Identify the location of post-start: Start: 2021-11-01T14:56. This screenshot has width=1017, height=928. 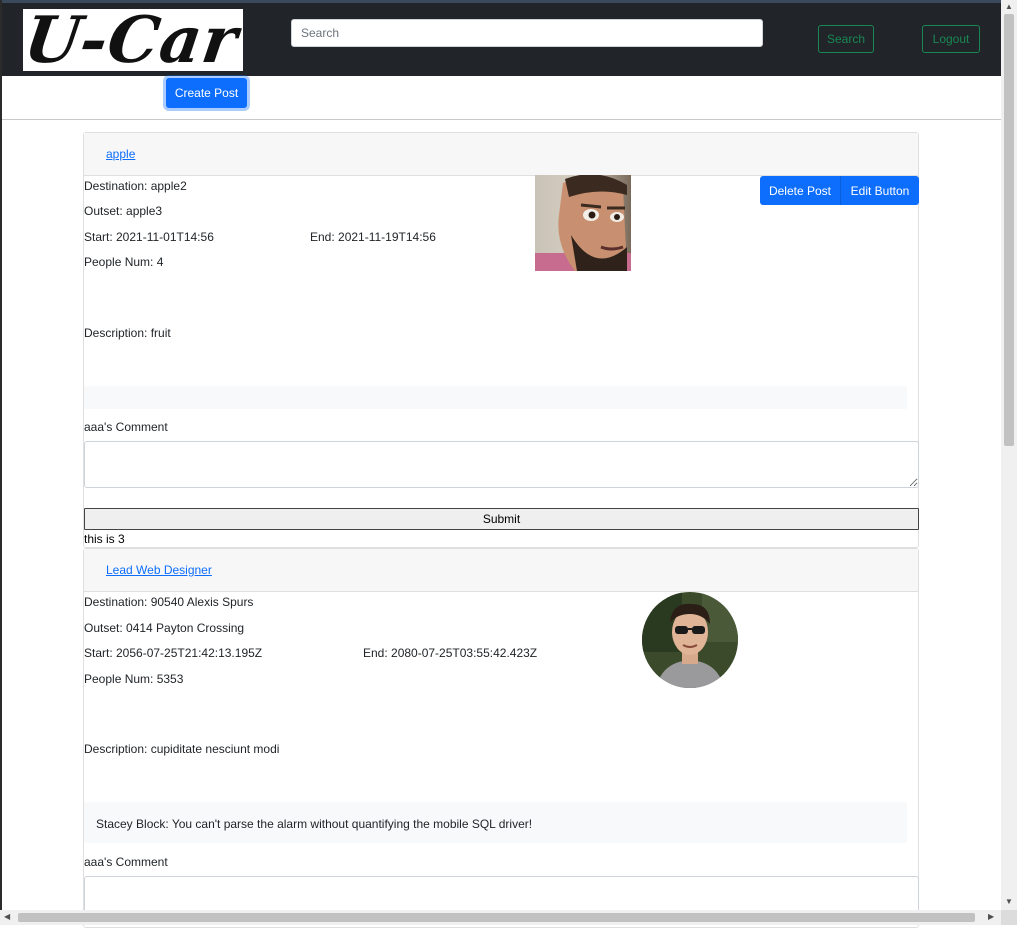
(149, 237).